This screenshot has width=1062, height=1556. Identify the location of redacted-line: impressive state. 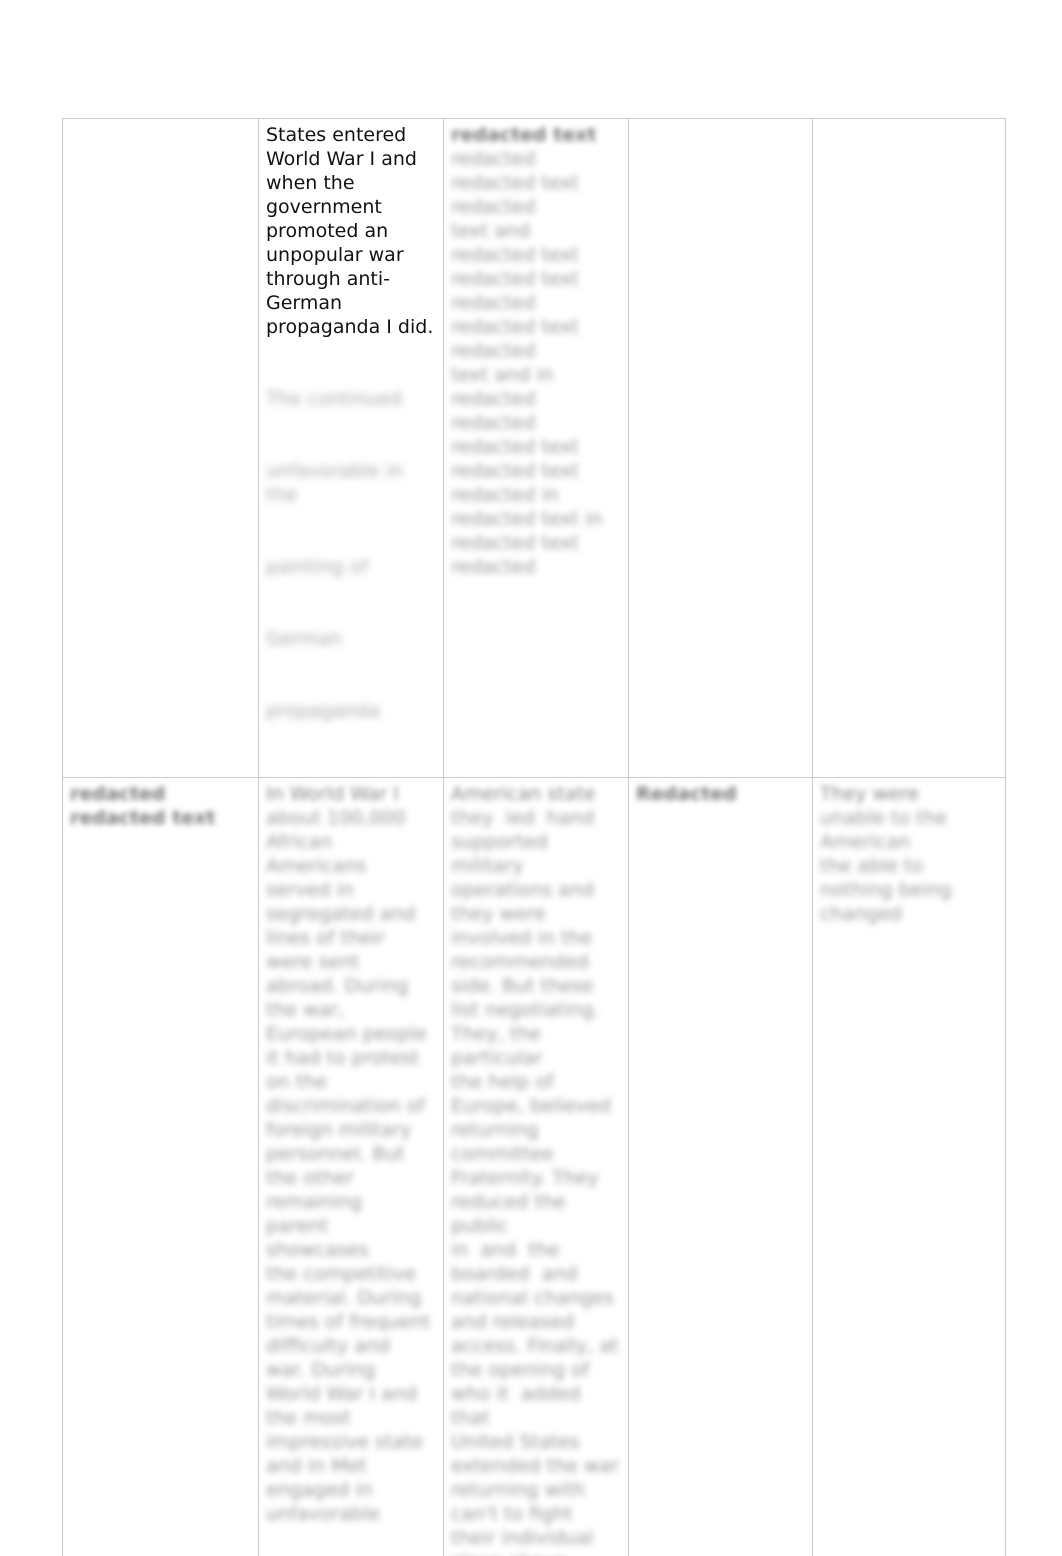
(345, 1442).